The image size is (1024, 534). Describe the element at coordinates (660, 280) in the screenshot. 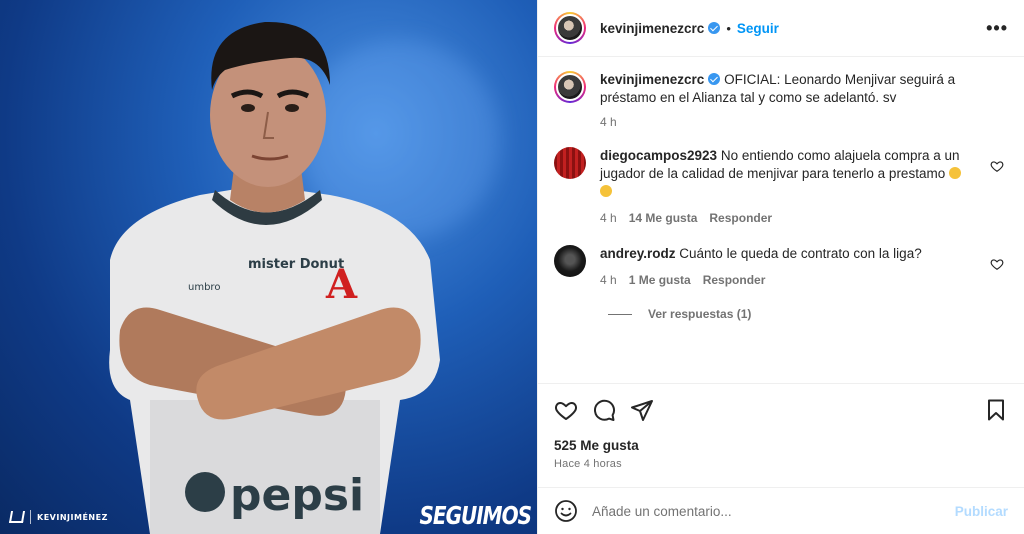

I see `comment-likes: 1 Me gusta` at that location.